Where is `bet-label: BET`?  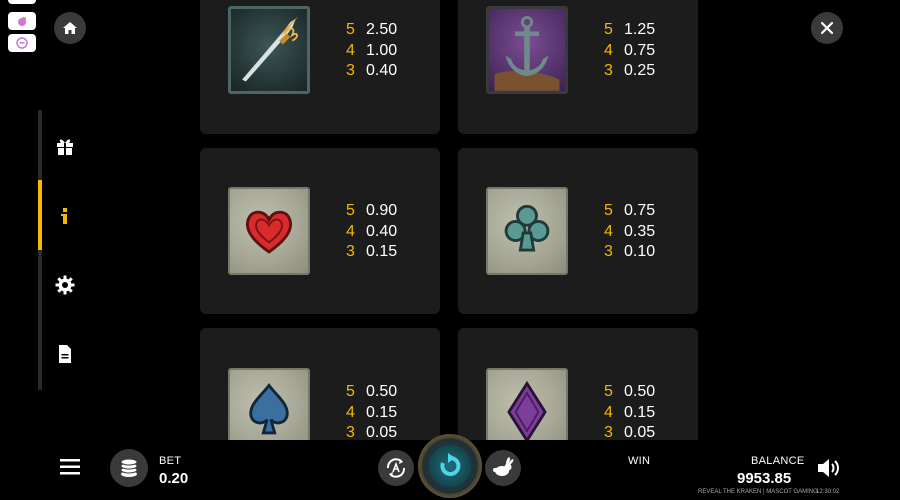
bet-label: BET is located at coordinates (170, 461).